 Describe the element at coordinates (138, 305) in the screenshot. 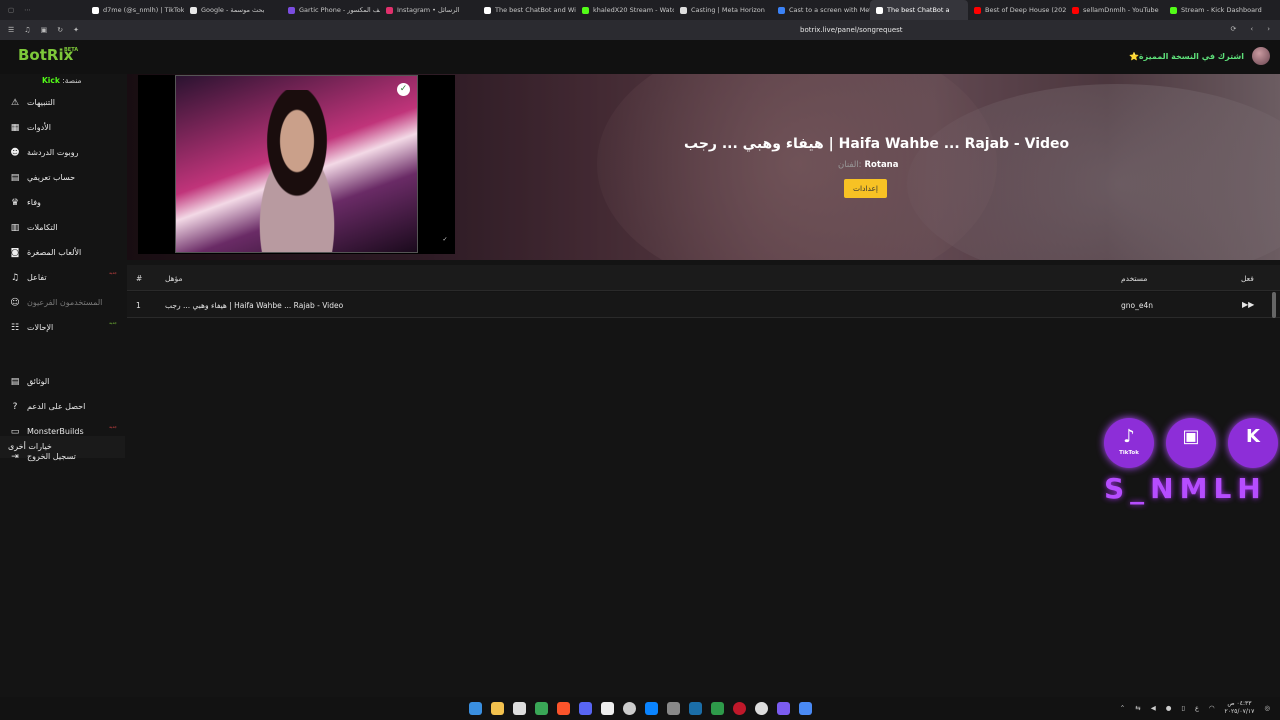

I see `row-num: 1` at that location.